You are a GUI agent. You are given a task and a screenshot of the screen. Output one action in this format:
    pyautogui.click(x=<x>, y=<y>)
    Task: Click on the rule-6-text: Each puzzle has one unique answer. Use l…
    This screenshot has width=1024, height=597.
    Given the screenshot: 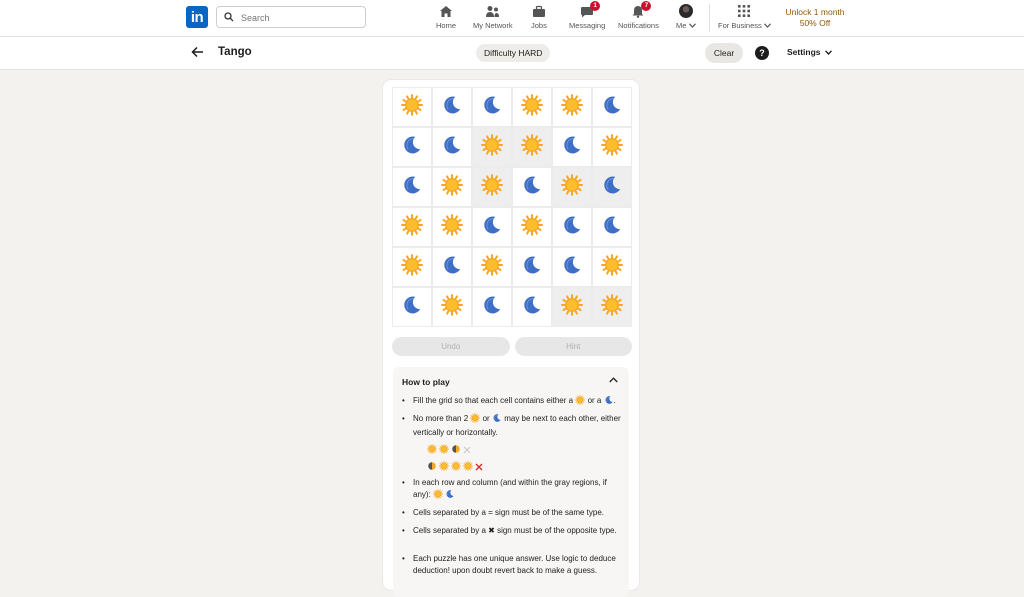 What is the action you would take?
    pyautogui.click(x=514, y=564)
    